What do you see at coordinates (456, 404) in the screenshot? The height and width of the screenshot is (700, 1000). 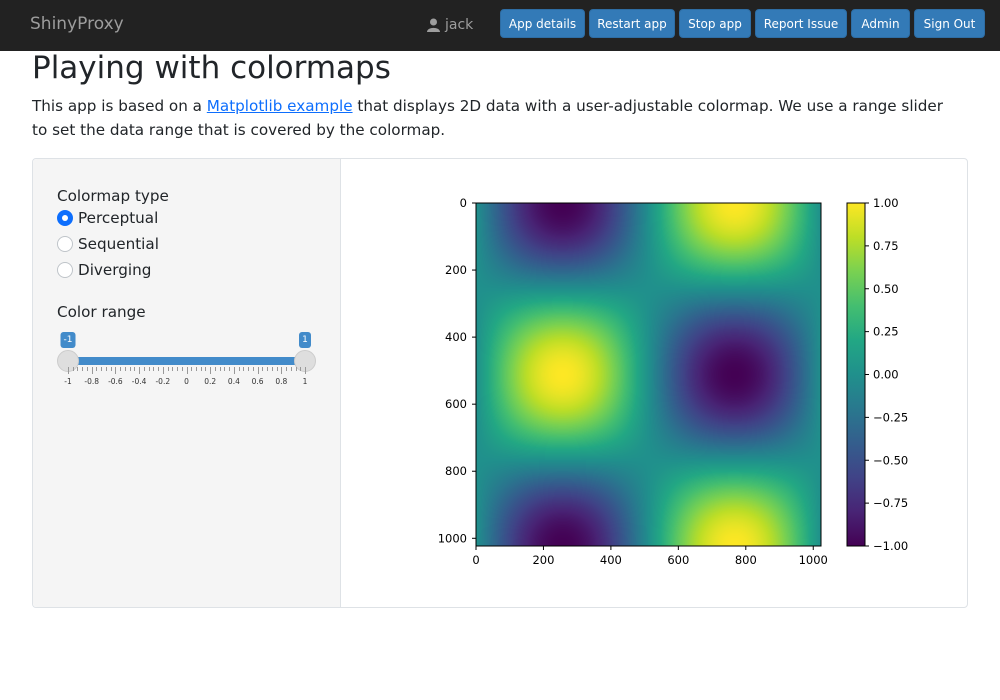 I see `y-tick-label: 600` at bounding box center [456, 404].